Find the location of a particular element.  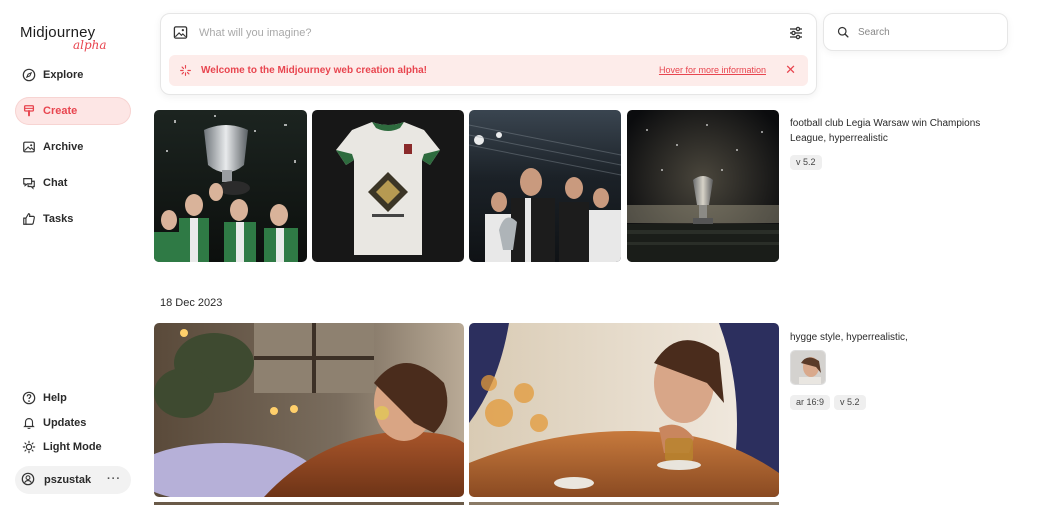

footer-label: Help is located at coordinates (55, 398).